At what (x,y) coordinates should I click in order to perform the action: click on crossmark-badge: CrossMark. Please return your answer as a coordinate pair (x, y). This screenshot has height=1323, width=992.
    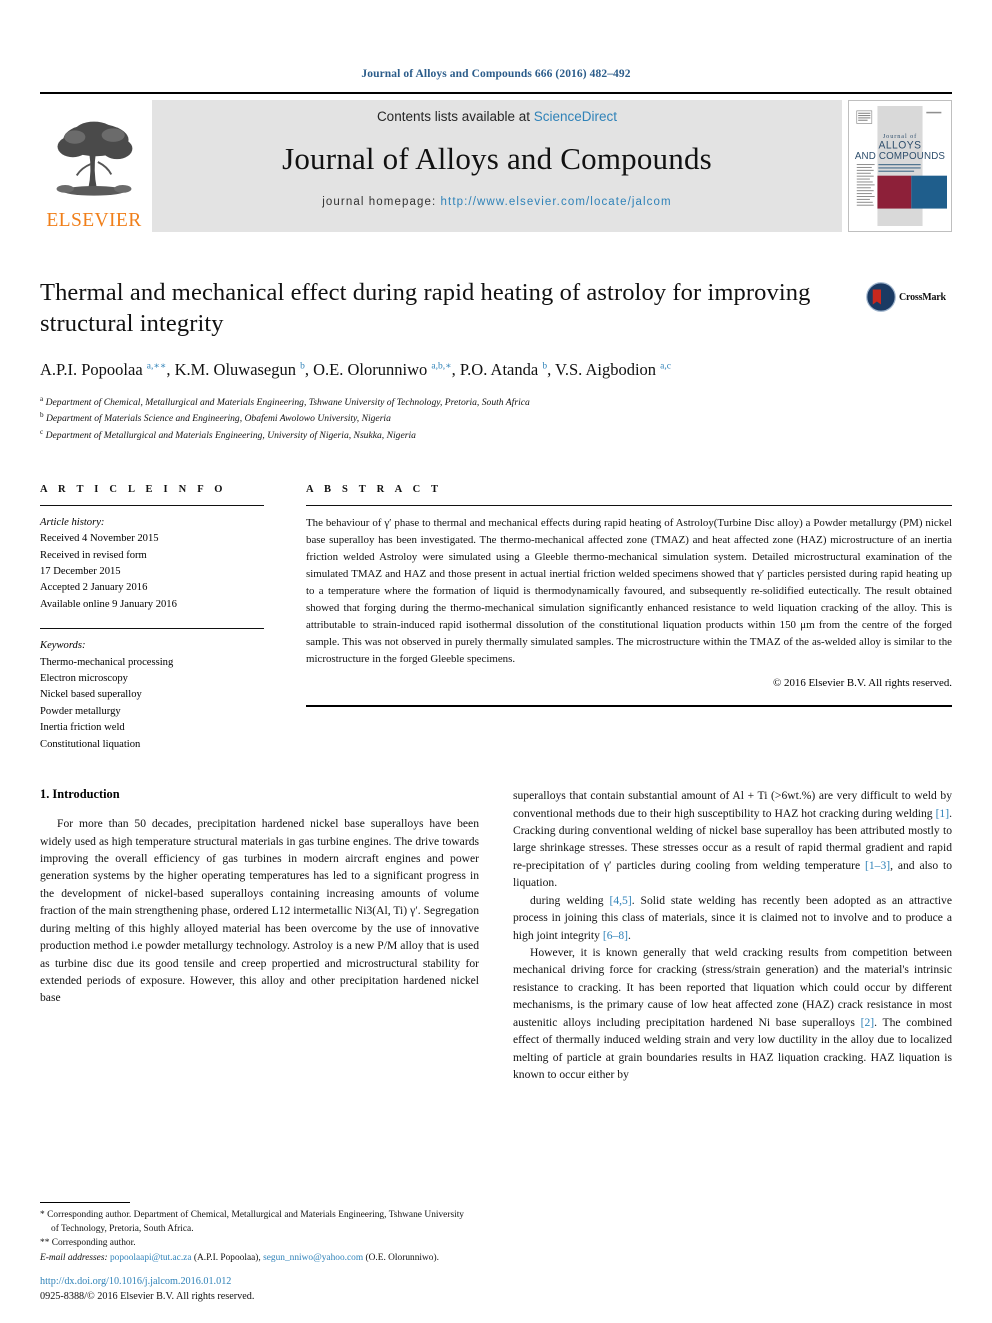
    Looking at the image, I should click on (909, 297).